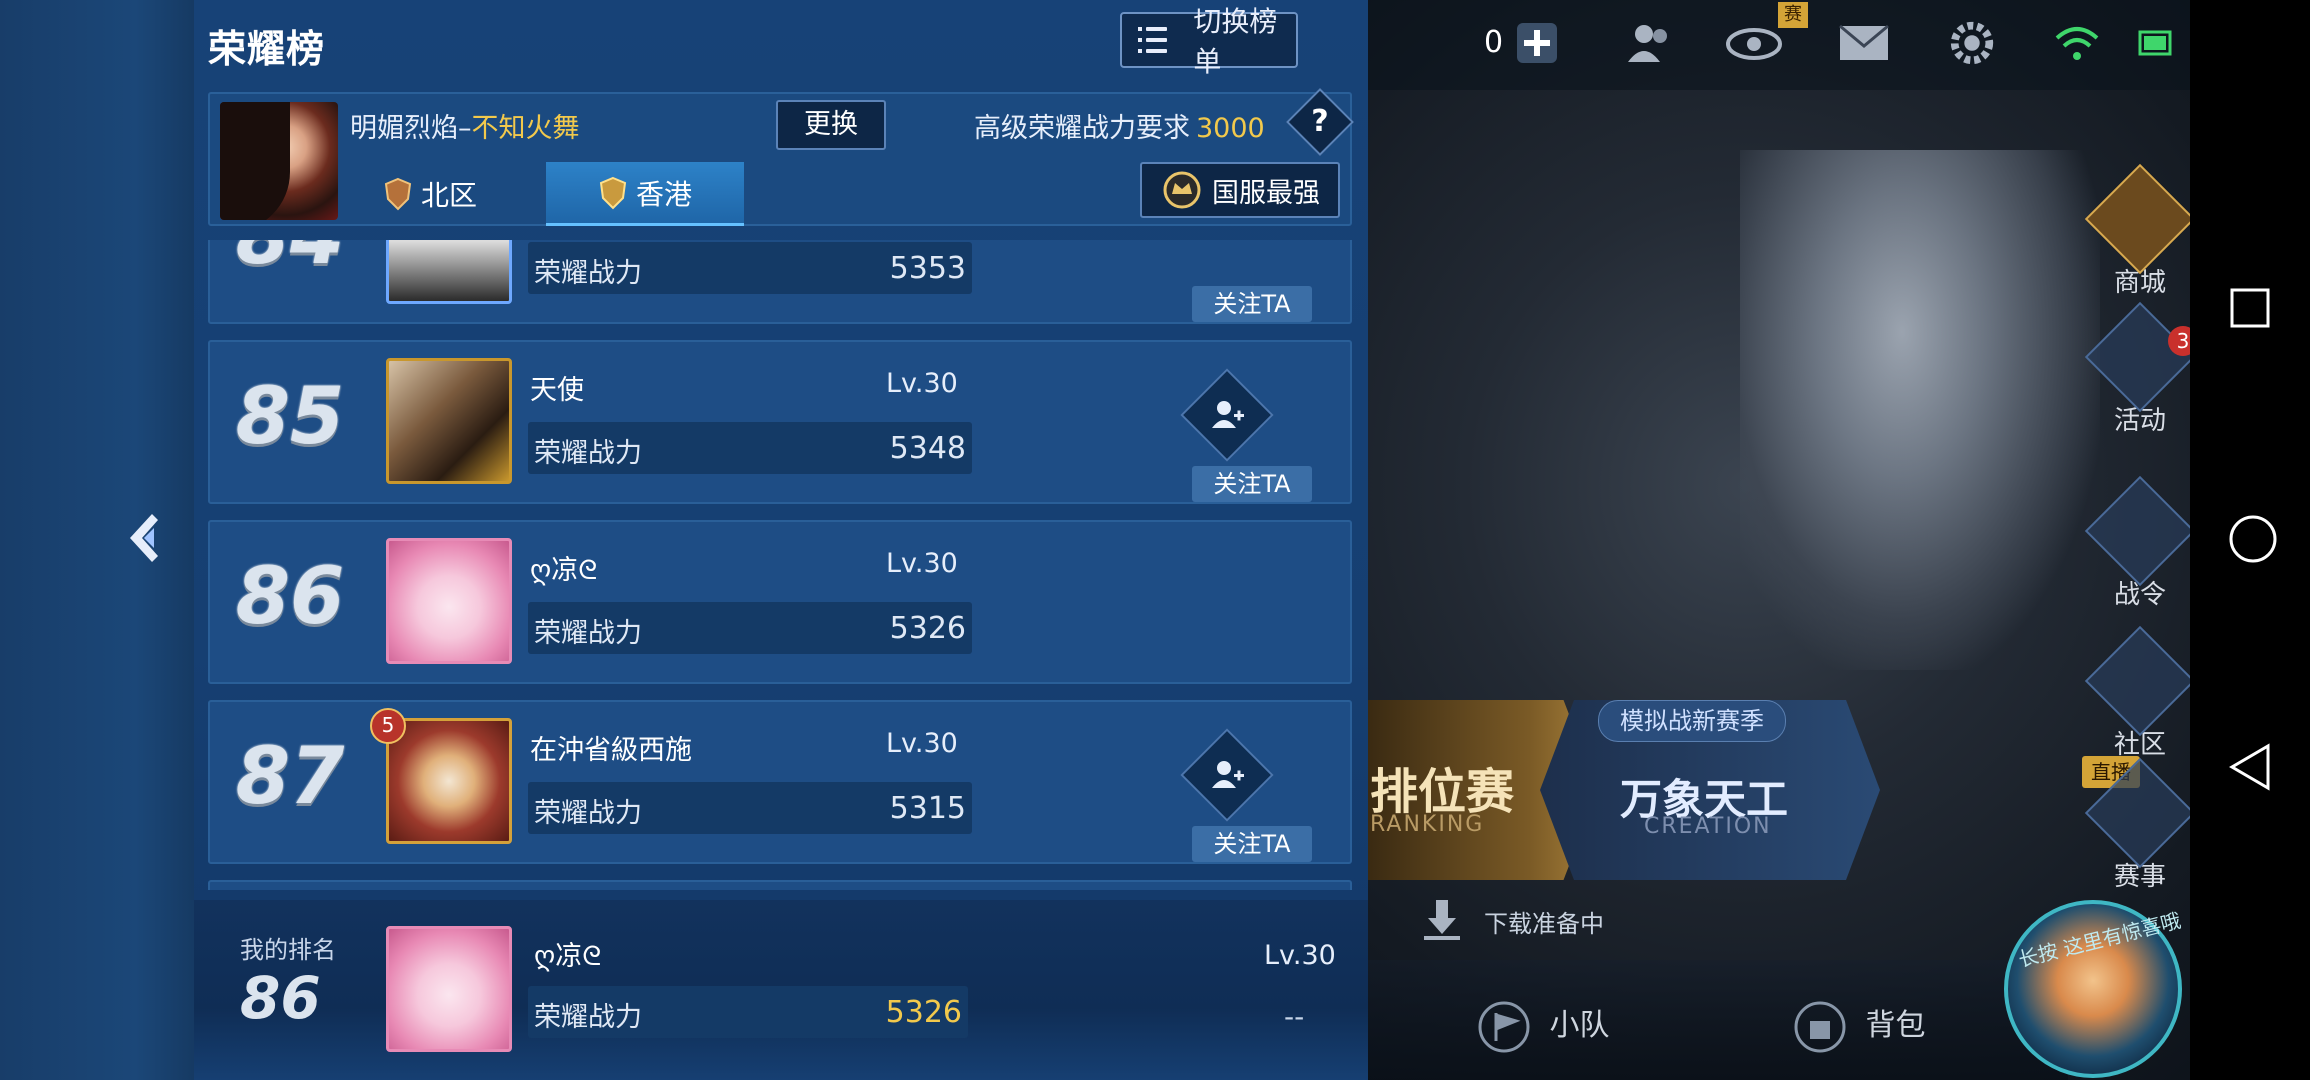 The width and height of the screenshot is (2310, 1080). I want to click on watch-badge: 赛, so click(1793, 15).